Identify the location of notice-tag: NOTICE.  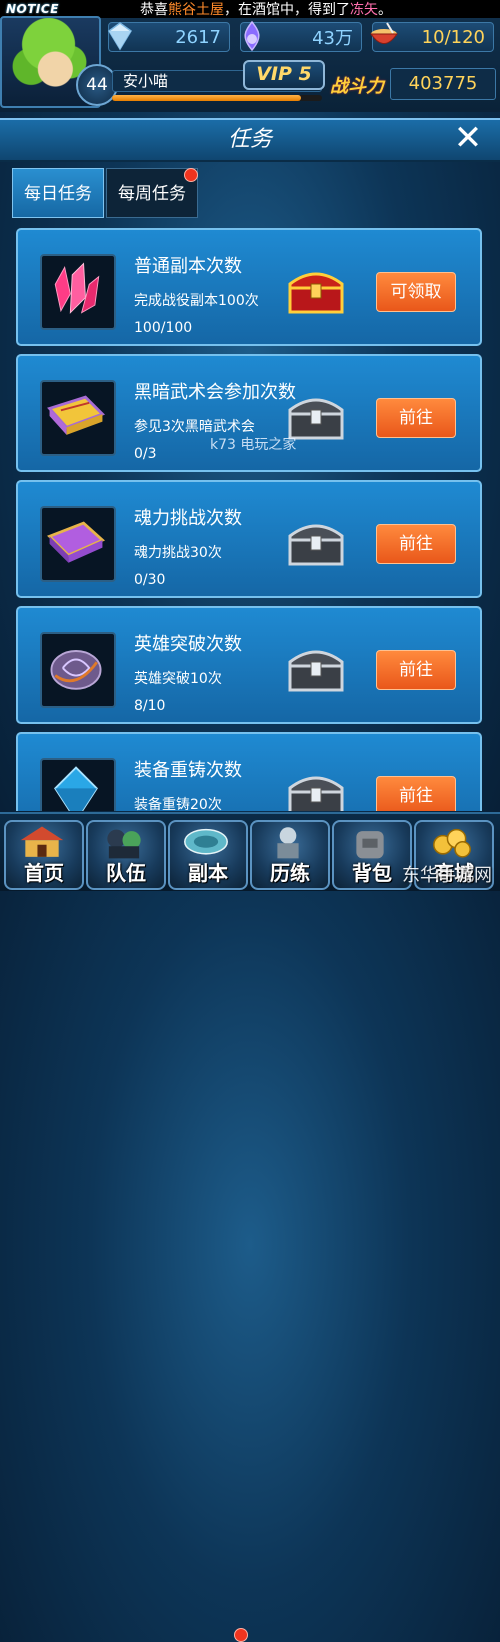
(32, 9).